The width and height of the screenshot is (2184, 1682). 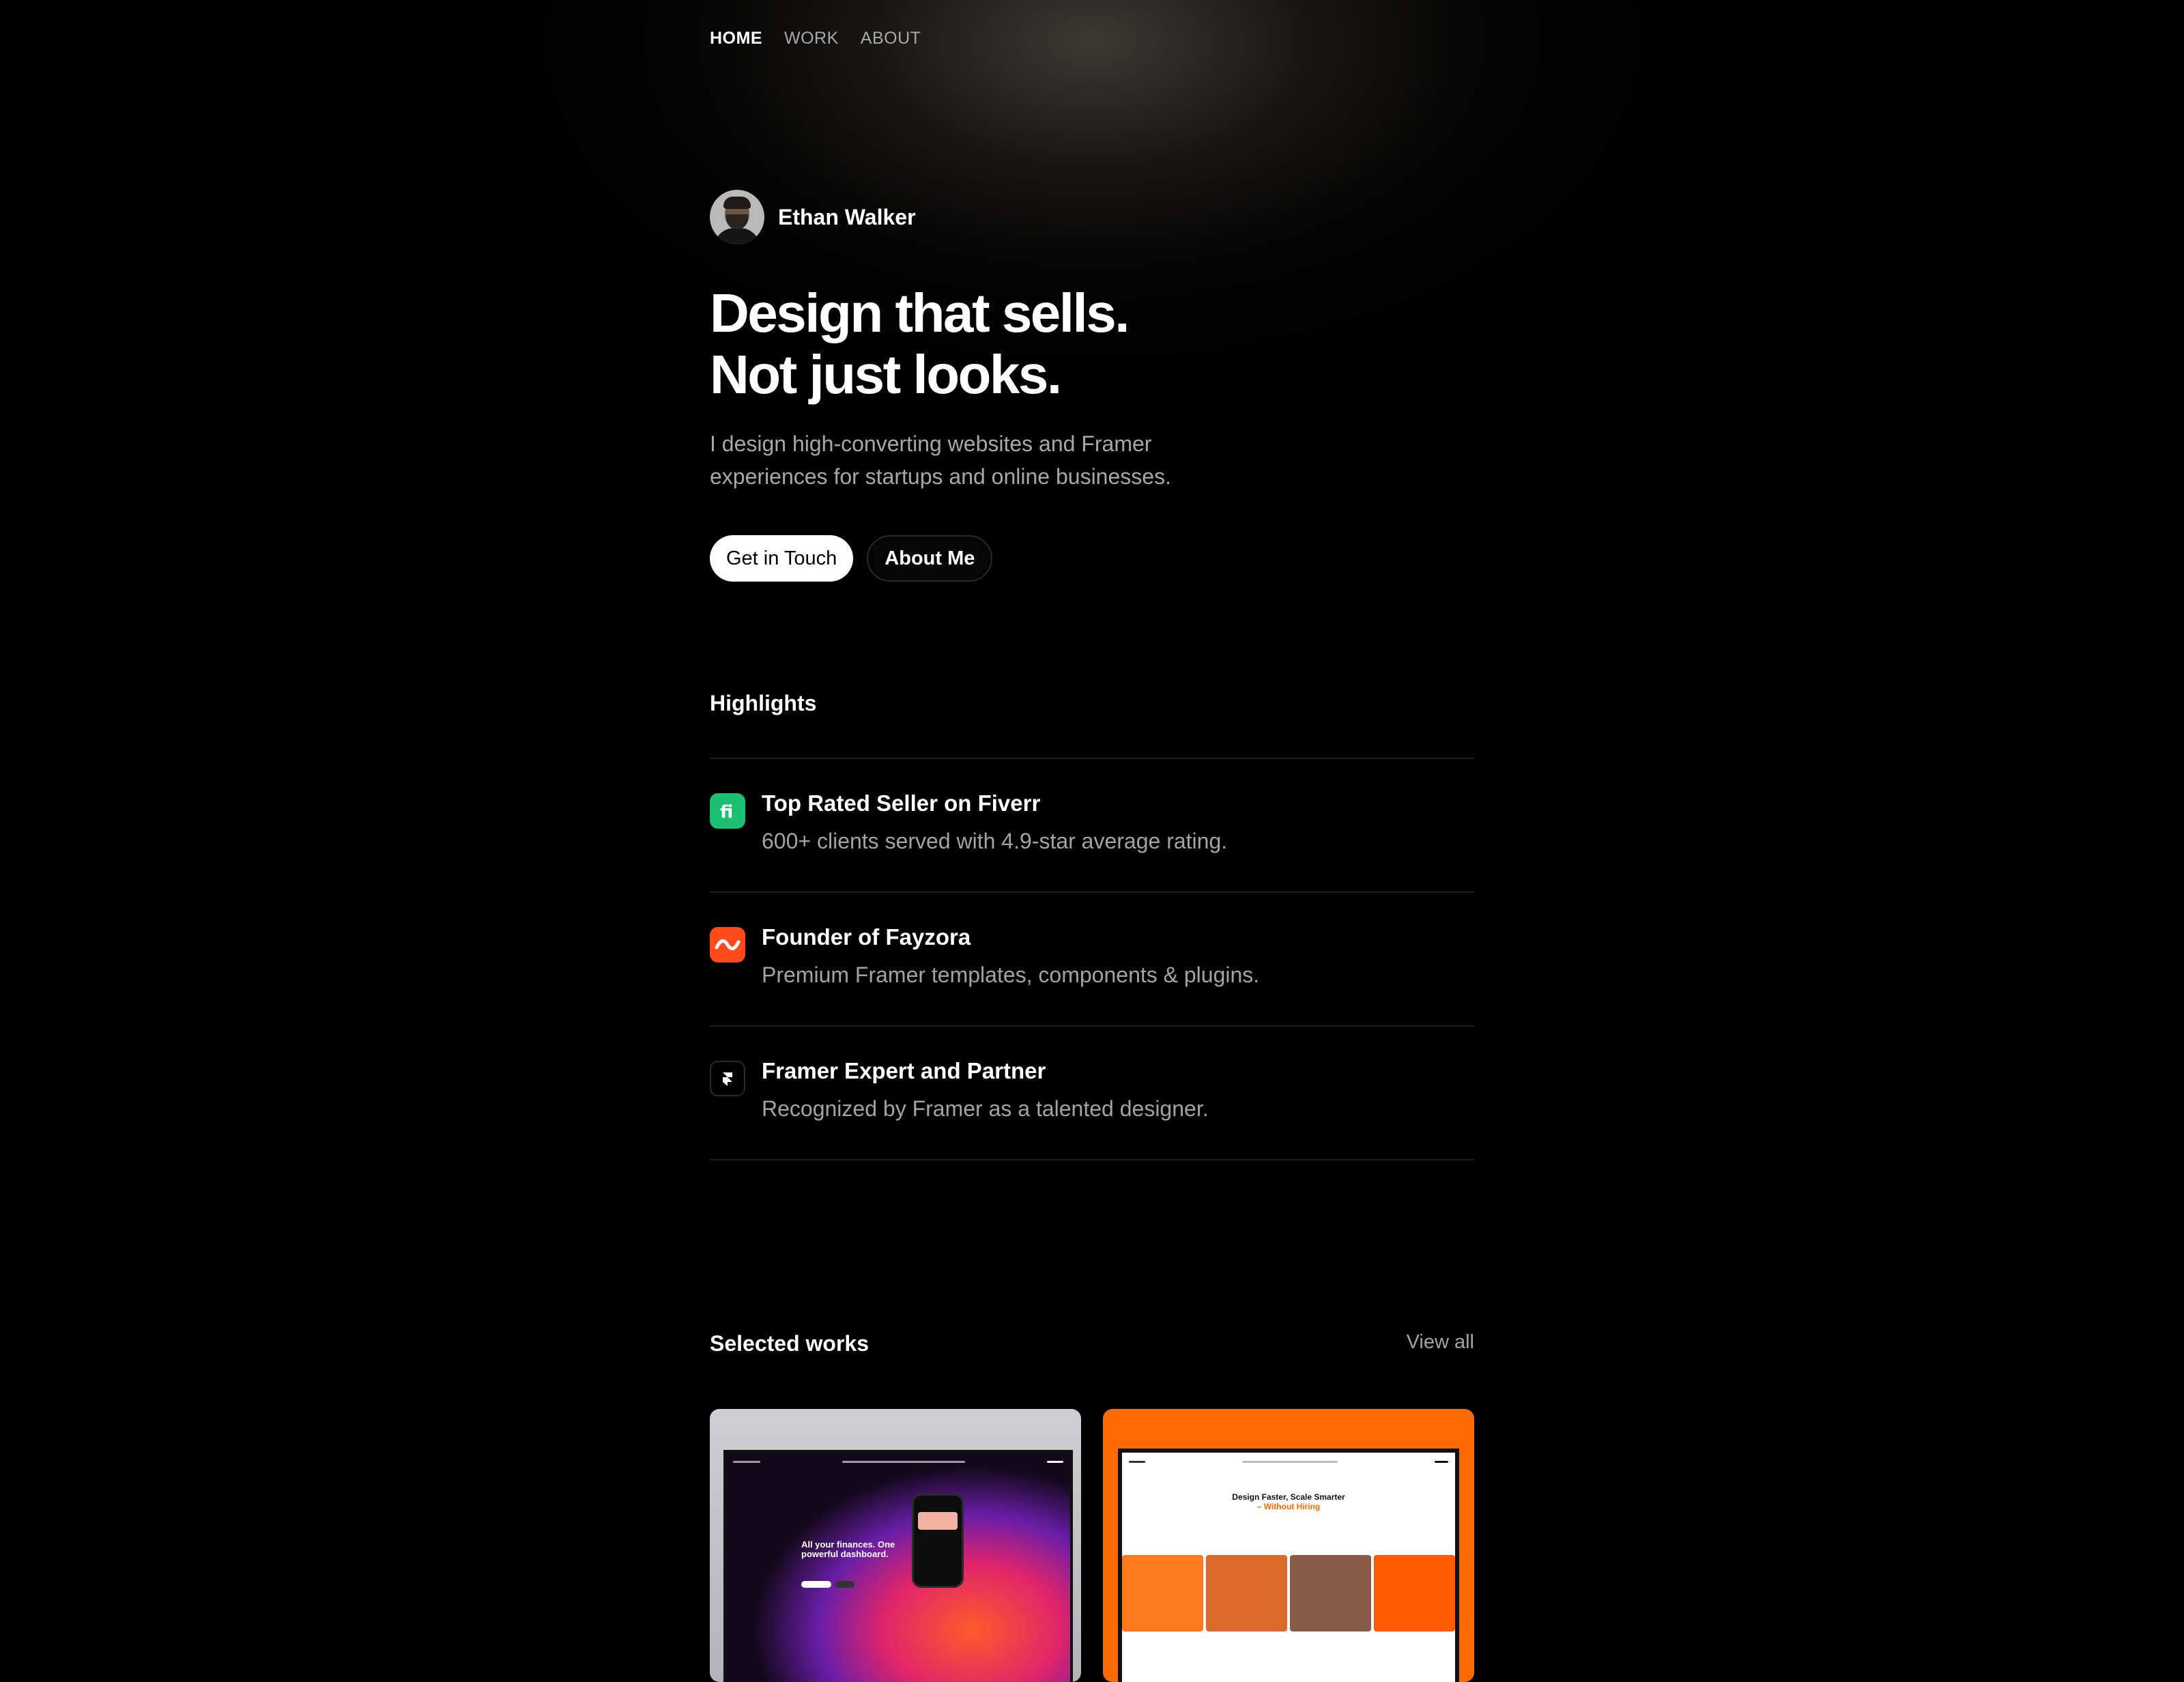 I want to click on fiverr-icon: fi, so click(x=727, y=811).